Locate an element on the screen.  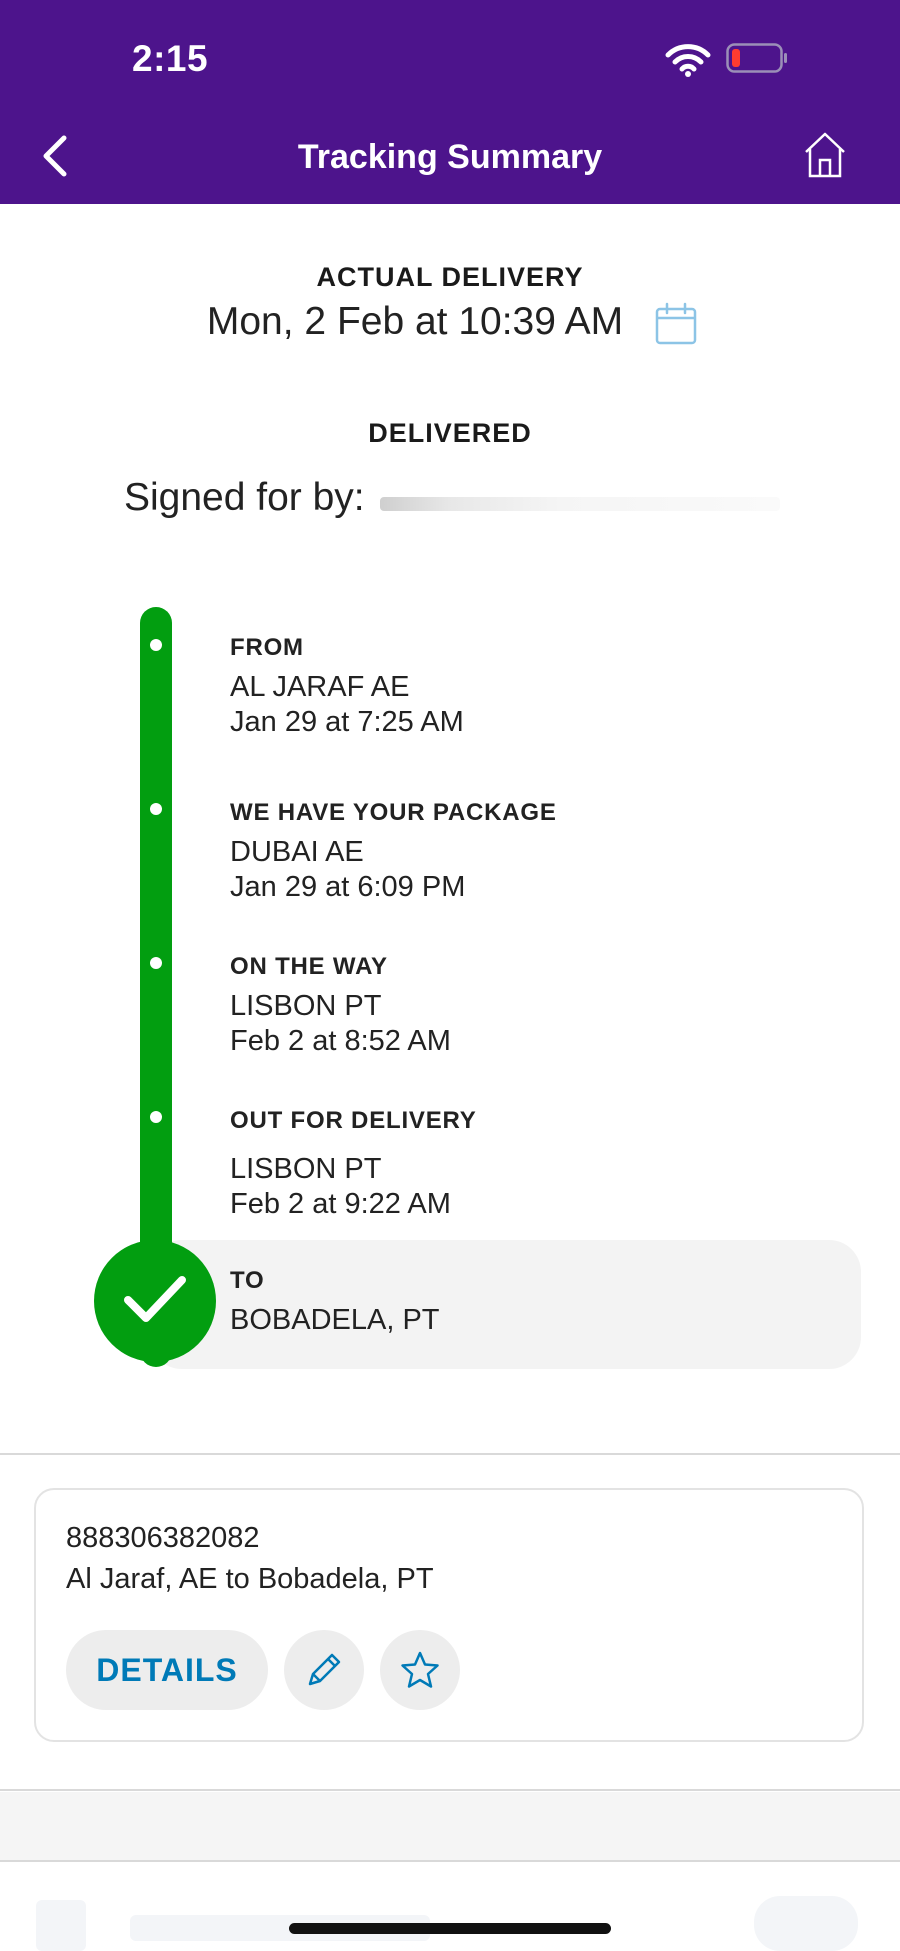
pencil-icon is located at coordinates (324, 1669).